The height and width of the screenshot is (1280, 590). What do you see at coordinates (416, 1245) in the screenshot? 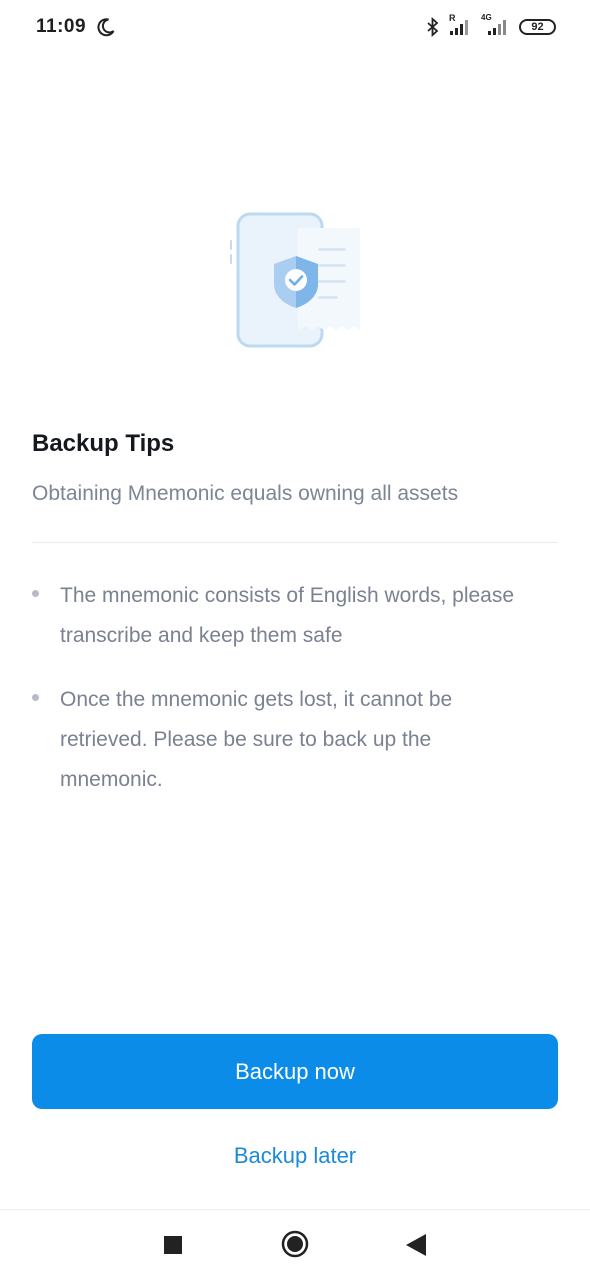
I see `back-triangle-icon` at bounding box center [416, 1245].